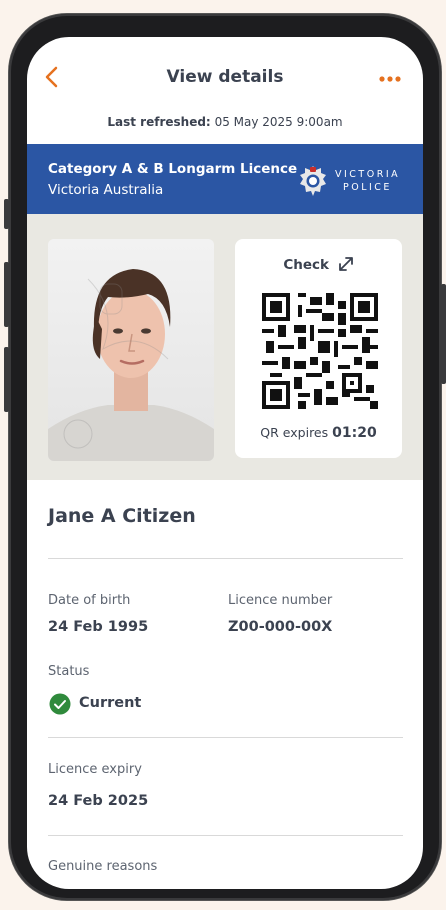 The width and height of the screenshot is (446, 910). I want to click on last-refreshed: Last refreshed: 05 May 2025 9:00am, so click(225, 122).